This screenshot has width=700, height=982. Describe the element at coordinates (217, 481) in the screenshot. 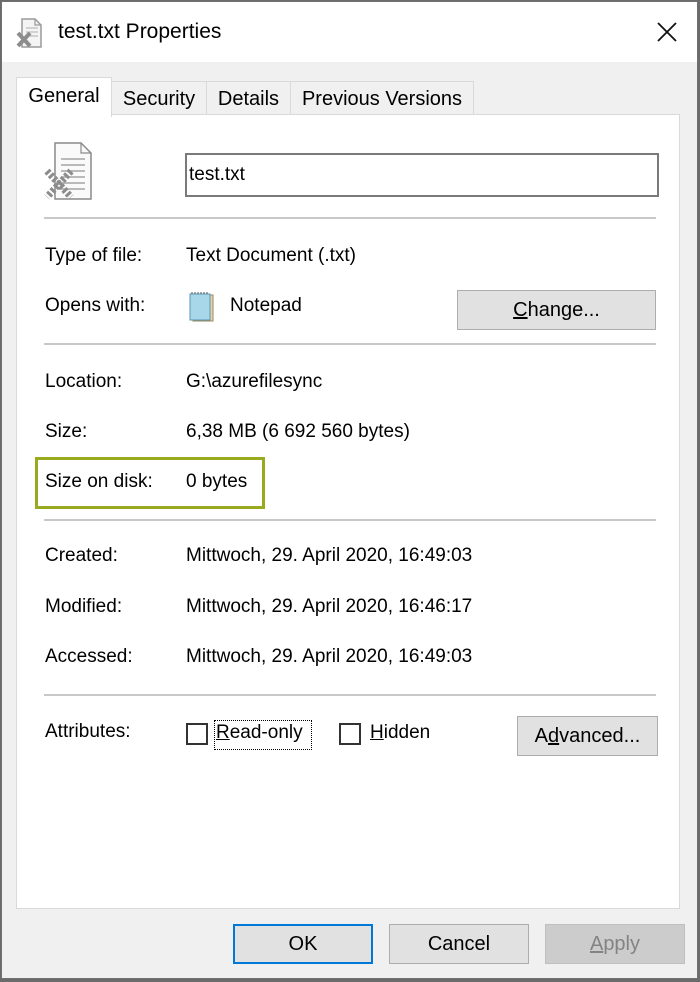

I see `size-on-disk-value: 0 bytes` at that location.